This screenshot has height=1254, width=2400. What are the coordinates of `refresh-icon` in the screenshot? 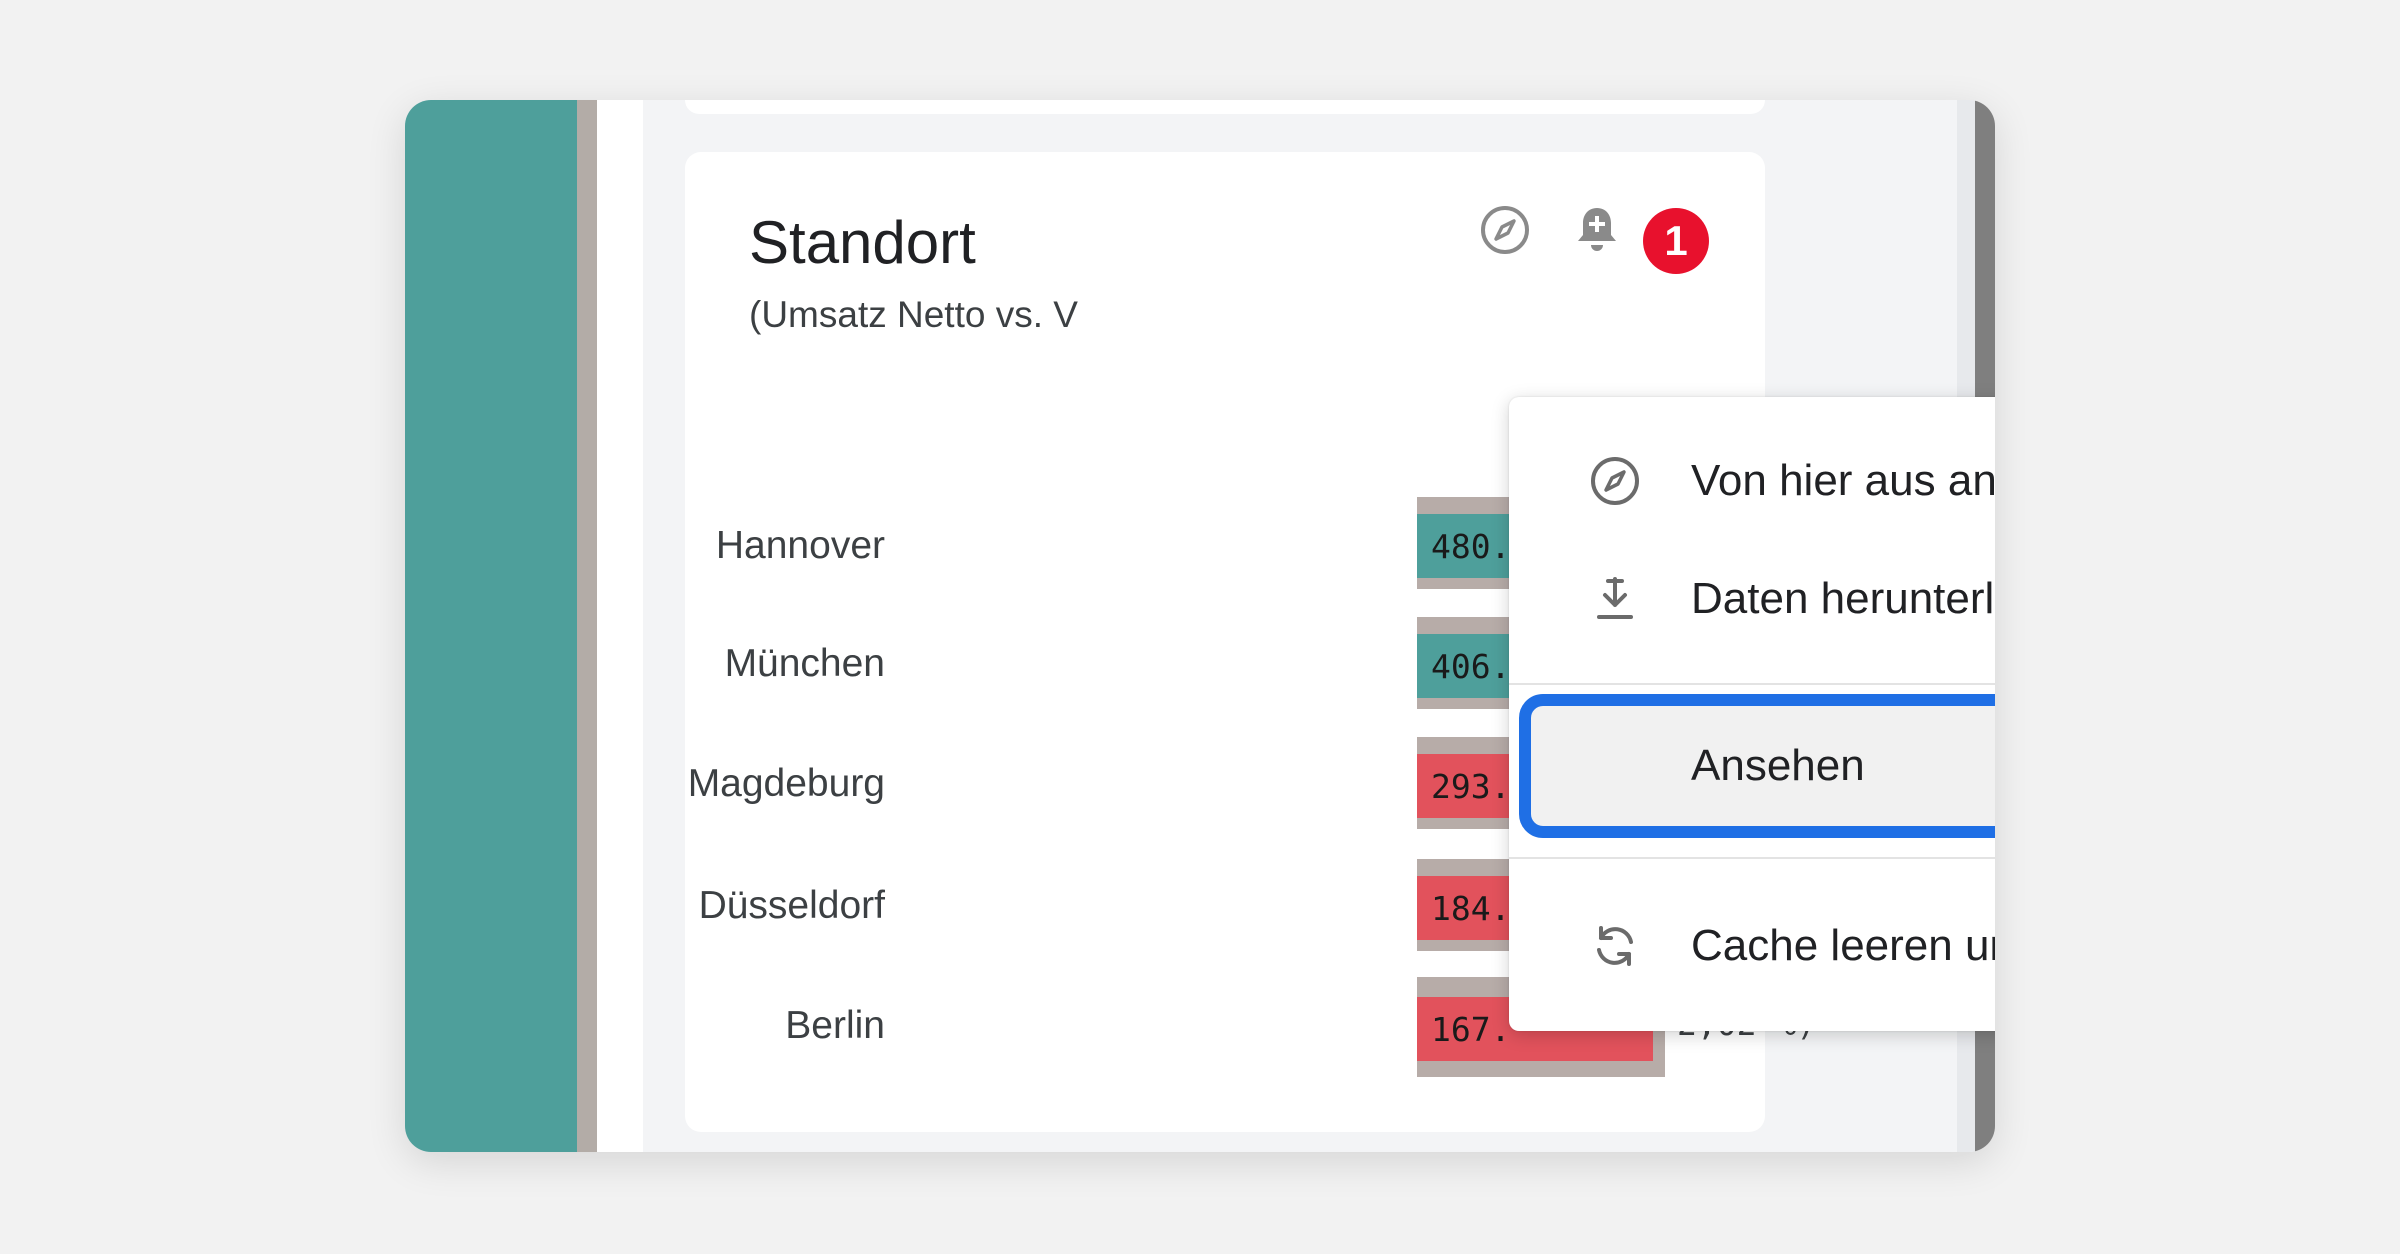 It's located at (1615, 946).